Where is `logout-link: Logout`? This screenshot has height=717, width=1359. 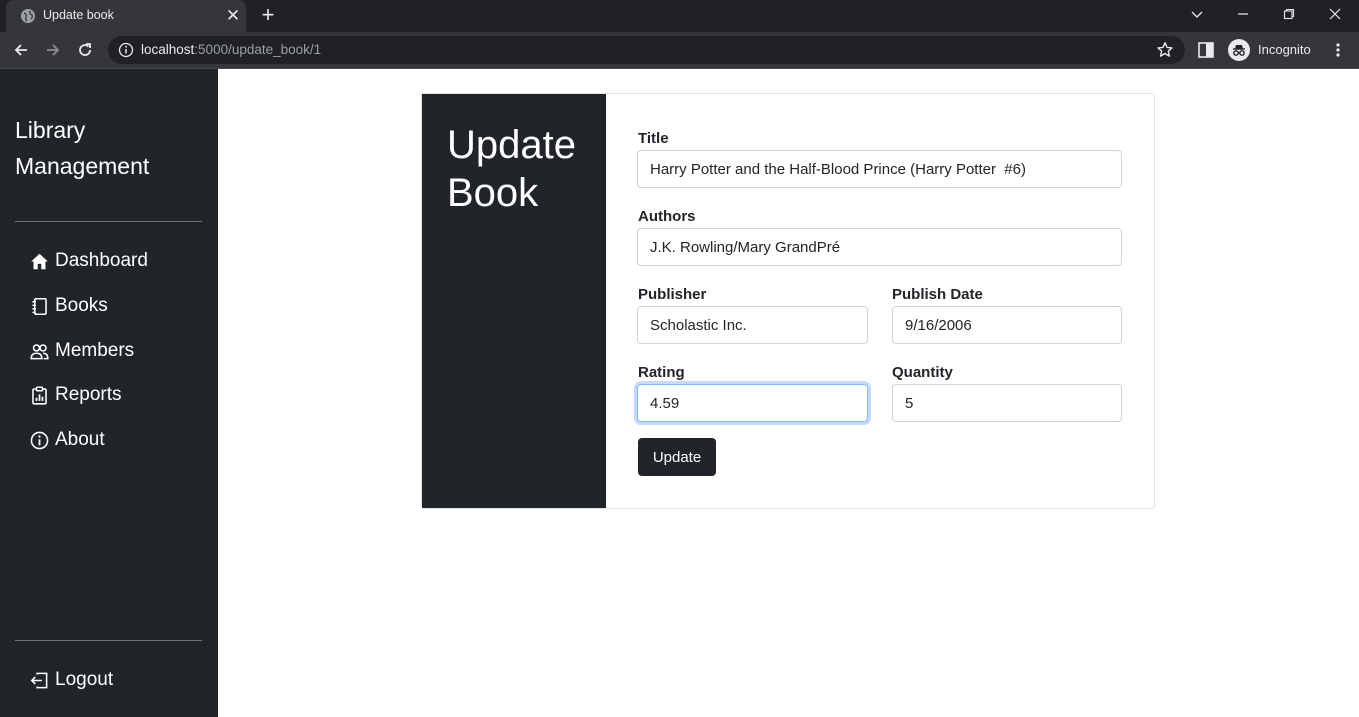
logout-link: Logout is located at coordinates (71, 680).